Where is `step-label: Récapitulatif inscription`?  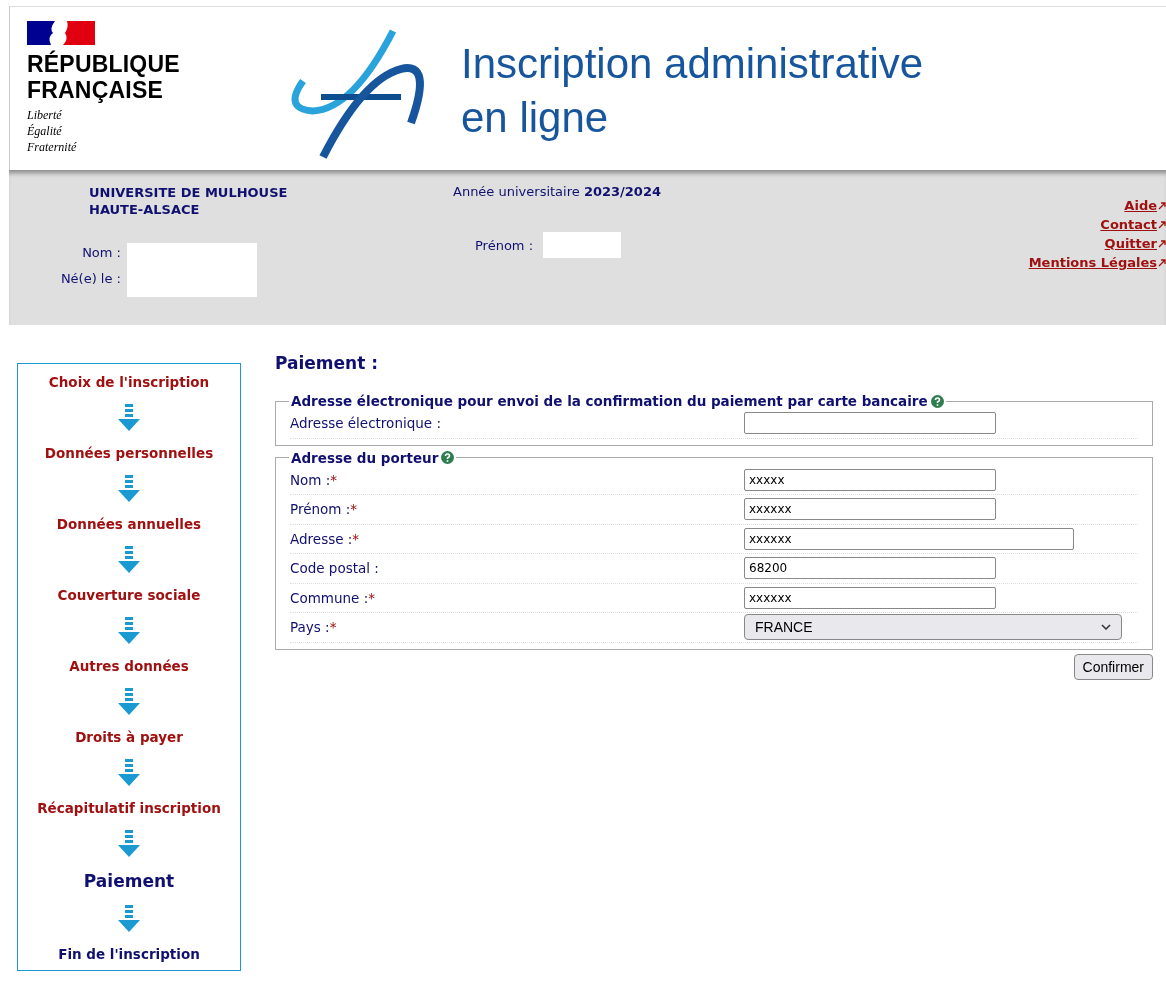
step-label: Récapitulatif inscription is located at coordinates (129, 808).